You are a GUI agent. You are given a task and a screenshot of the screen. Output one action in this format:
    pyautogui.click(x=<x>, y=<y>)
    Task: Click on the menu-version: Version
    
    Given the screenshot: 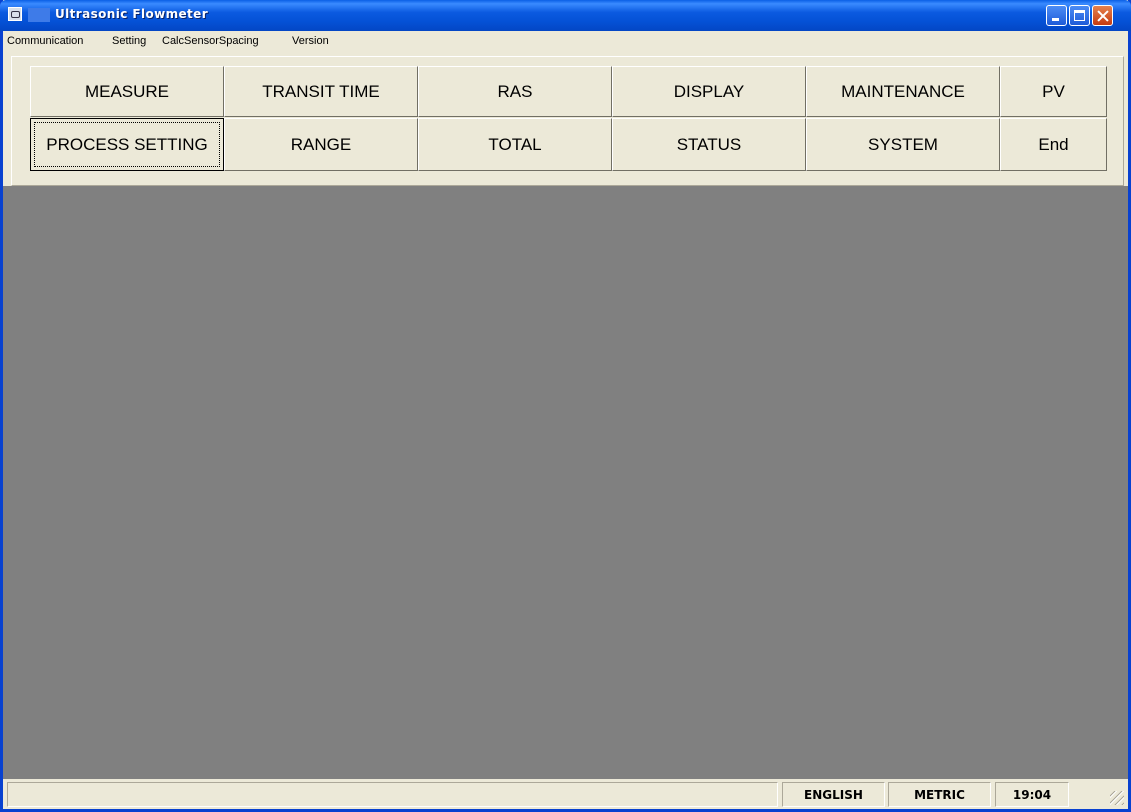 What is the action you would take?
    pyautogui.click(x=310, y=41)
    